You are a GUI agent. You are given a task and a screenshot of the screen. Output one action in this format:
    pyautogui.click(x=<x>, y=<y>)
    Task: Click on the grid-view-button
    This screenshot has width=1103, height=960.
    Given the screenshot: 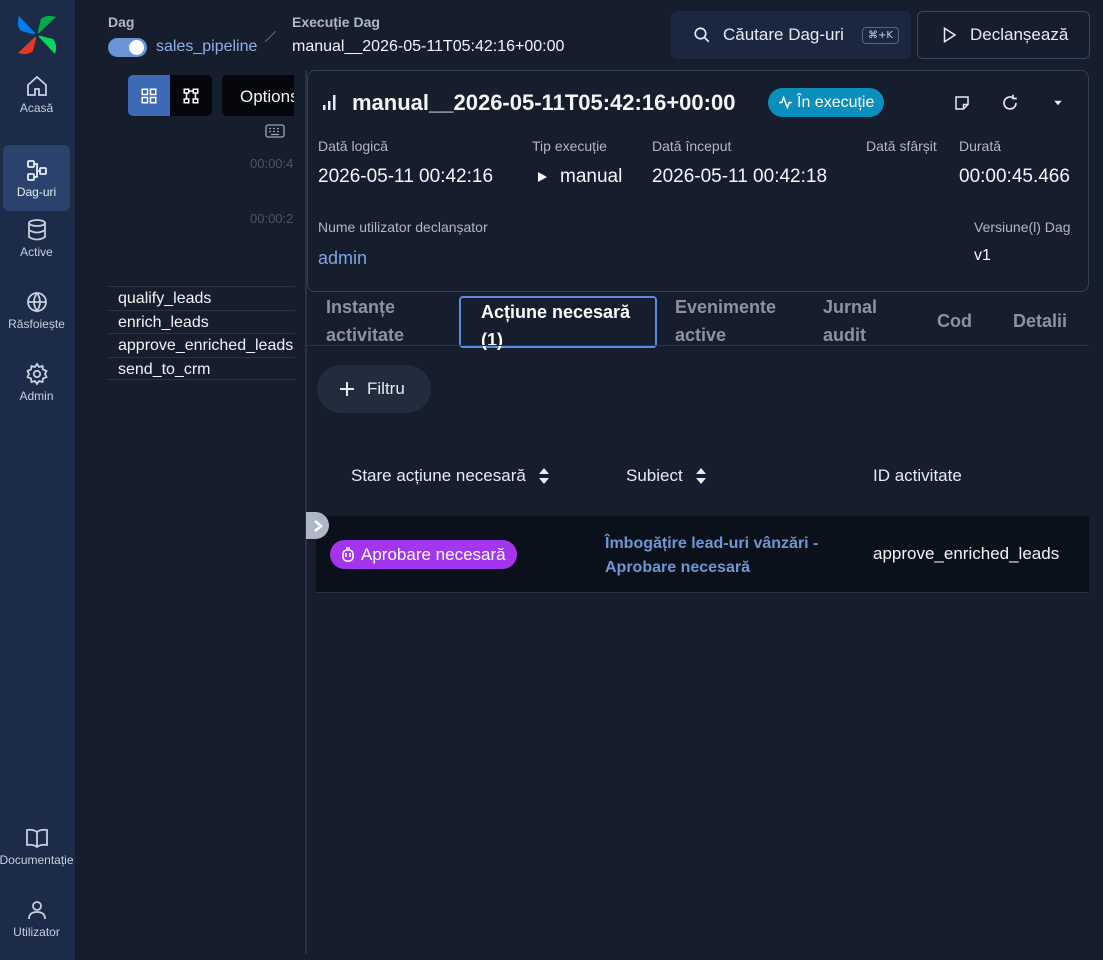 What is the action you would take?
    pyautogui.click(x=149, y=95)
    